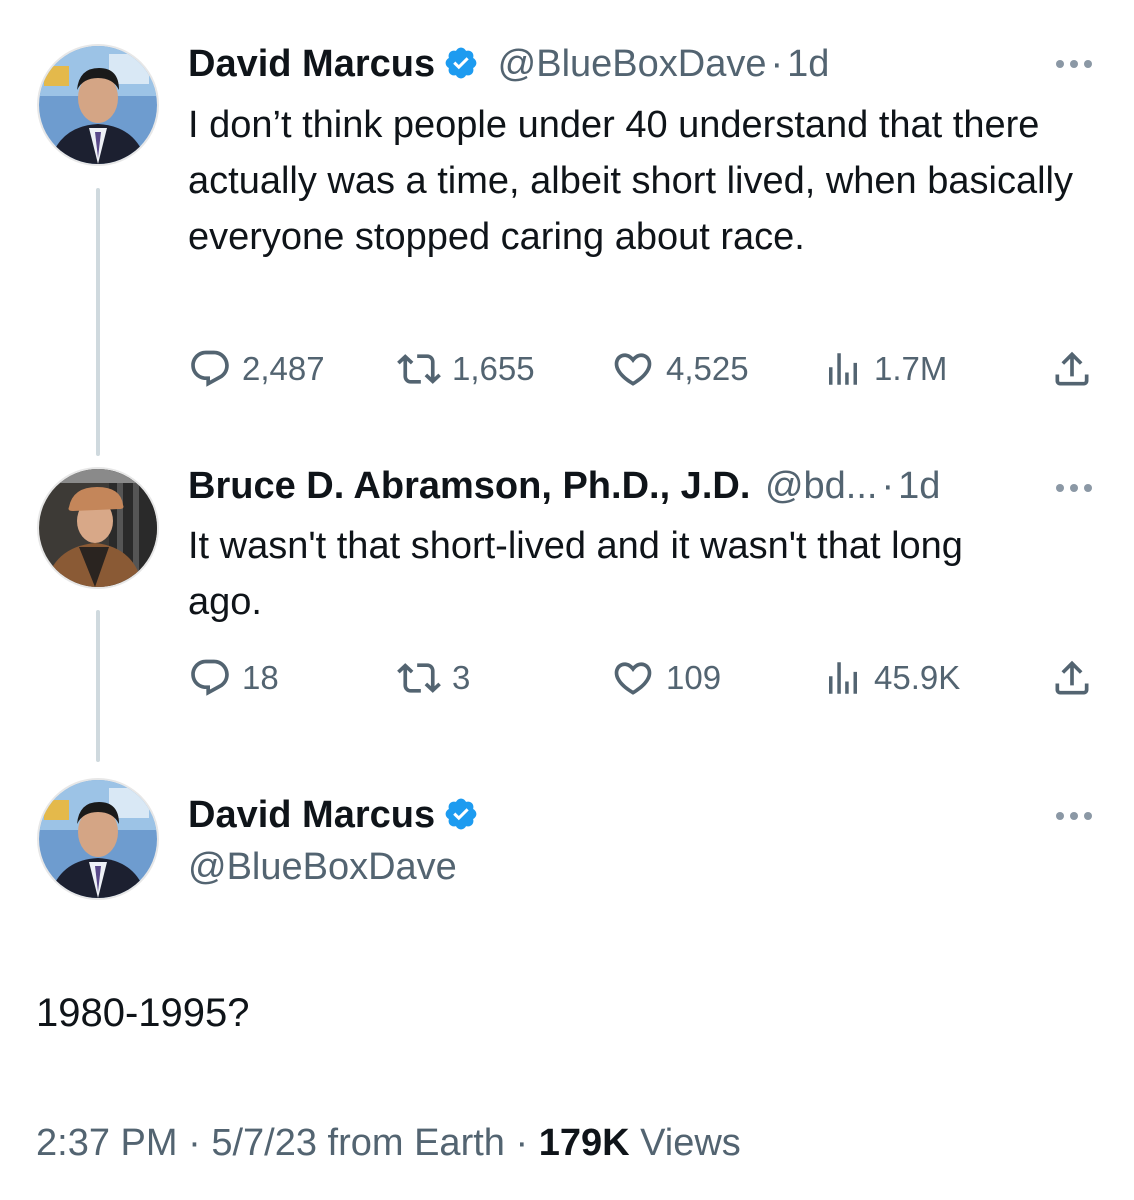  Describe the element at coordinates (143, 1013) in the screenshot. I see `tweet-text: 1980-1995?` at that location.